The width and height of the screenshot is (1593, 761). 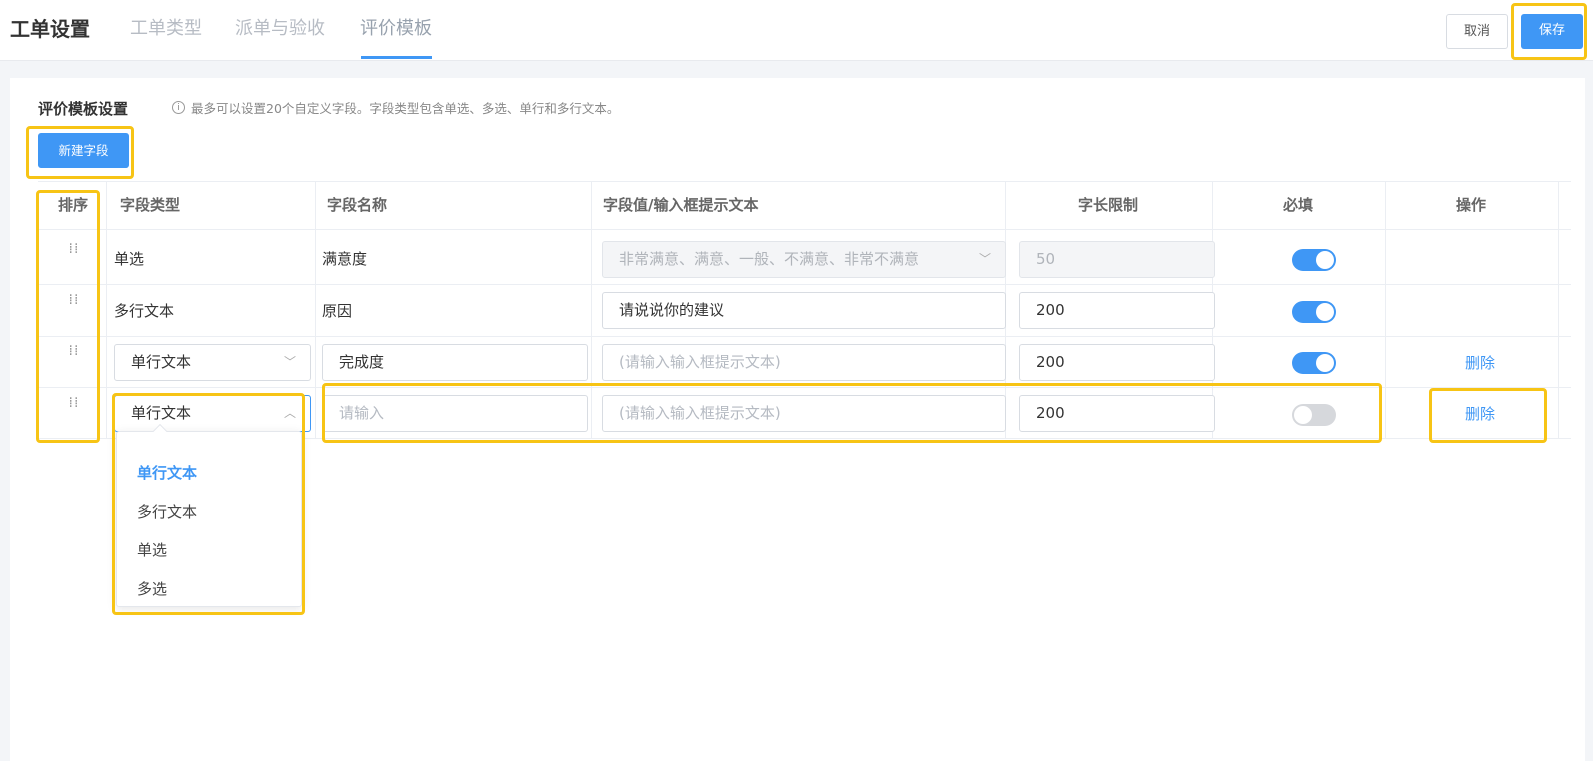 I want to click on table-header, so click(x=804, y=205).